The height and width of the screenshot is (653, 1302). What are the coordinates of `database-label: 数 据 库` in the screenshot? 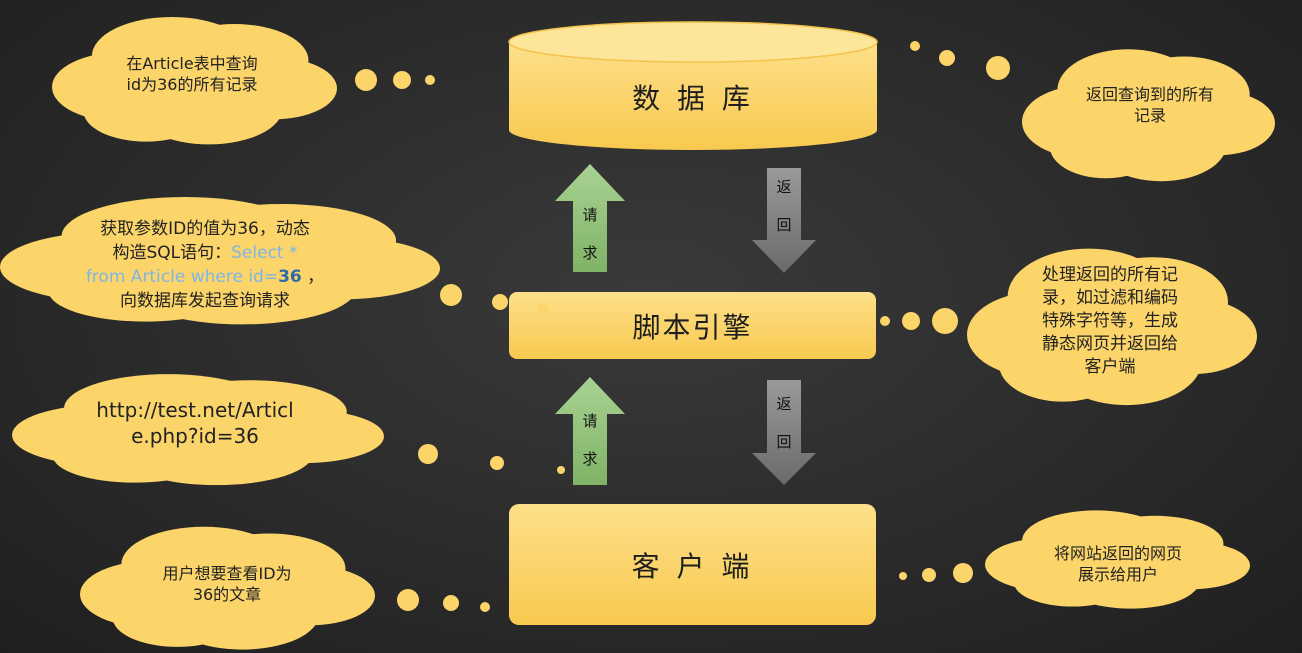 It's located at (693, 98).